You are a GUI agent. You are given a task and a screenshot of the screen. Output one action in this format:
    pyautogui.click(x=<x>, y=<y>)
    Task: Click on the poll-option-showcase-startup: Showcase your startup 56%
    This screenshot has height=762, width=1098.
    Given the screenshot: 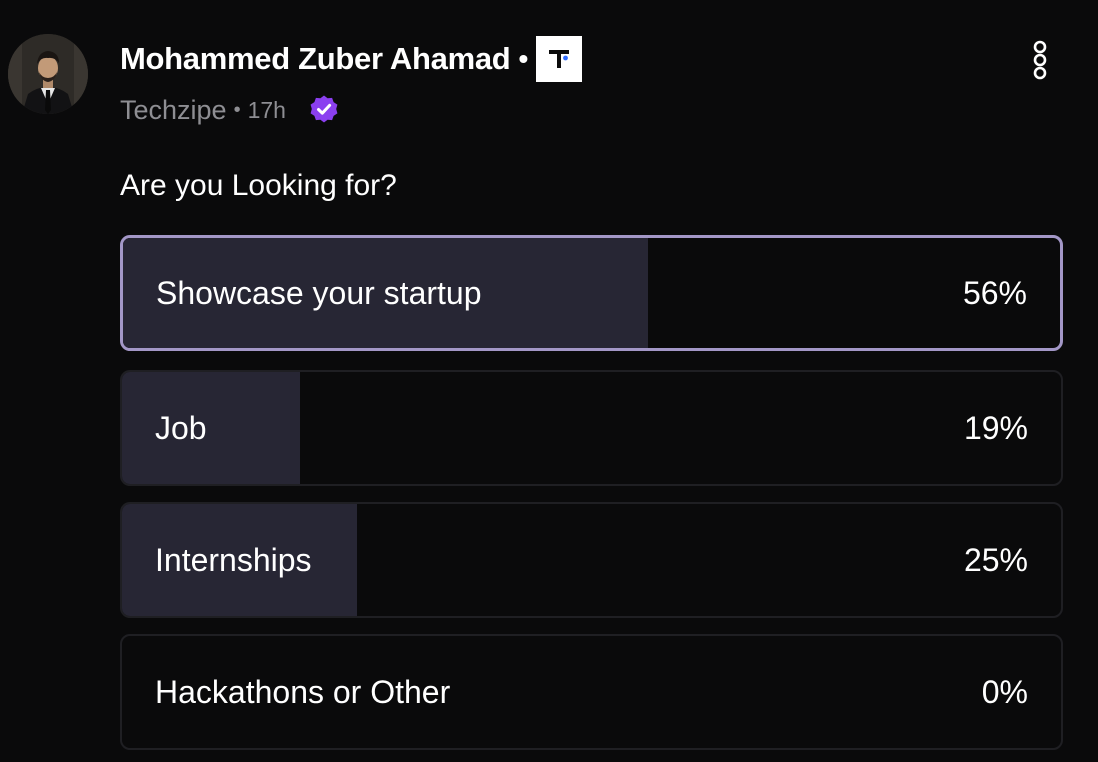 What is the action you would take?
    pyautogui.click(x=591, y=293)
    